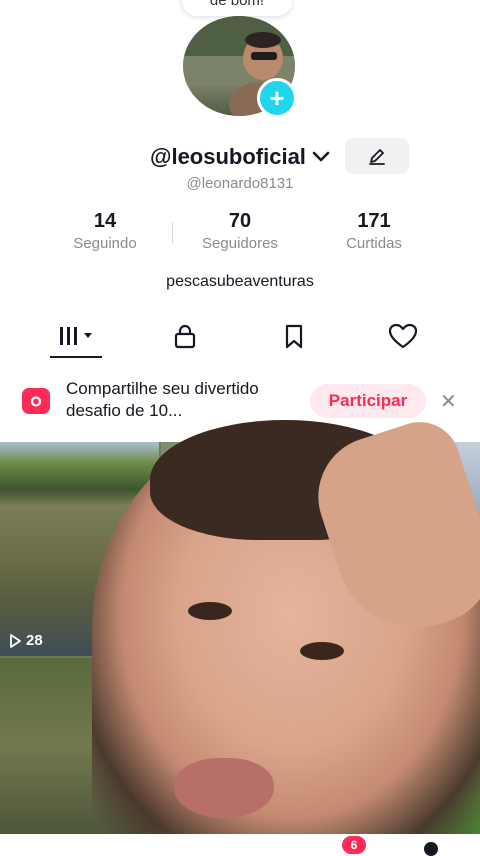  What do you see at coordinates (374, 243) in the screenshot?
I see `stat-label: Curtidas` at bounding box center [374, 243].